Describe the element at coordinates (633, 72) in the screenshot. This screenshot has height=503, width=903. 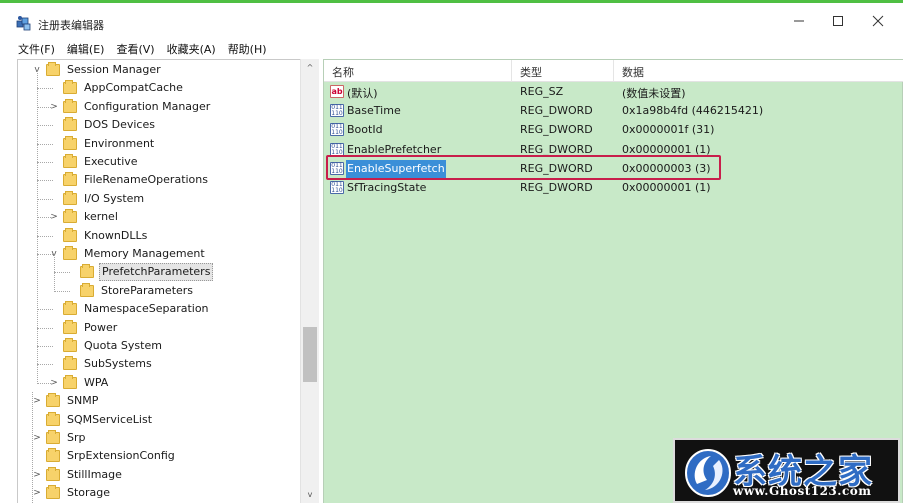
I see `column-header-data: 数据` at that location.